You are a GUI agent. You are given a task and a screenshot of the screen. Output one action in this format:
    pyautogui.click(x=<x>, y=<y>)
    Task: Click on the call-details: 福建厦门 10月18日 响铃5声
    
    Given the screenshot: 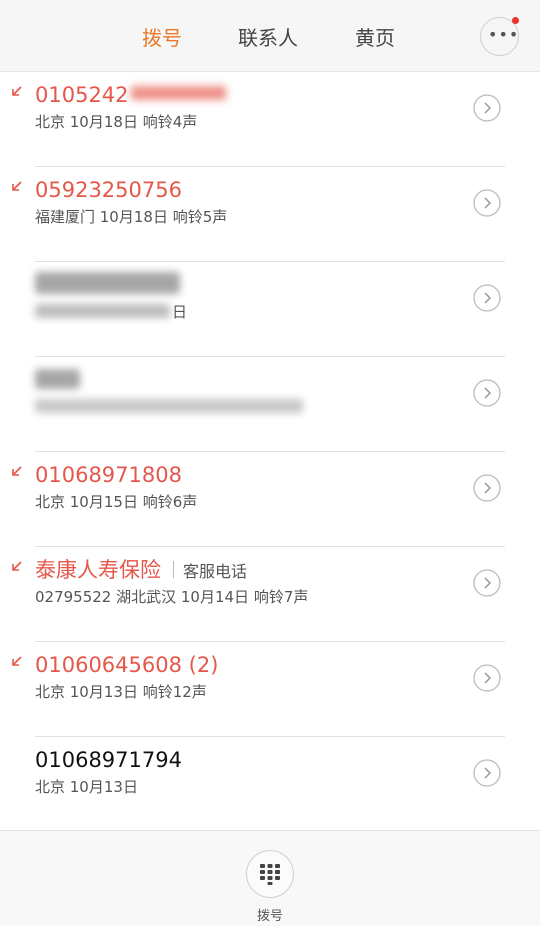 What is the action you would take?
    pyautogui.click(x=131, y=217)
    